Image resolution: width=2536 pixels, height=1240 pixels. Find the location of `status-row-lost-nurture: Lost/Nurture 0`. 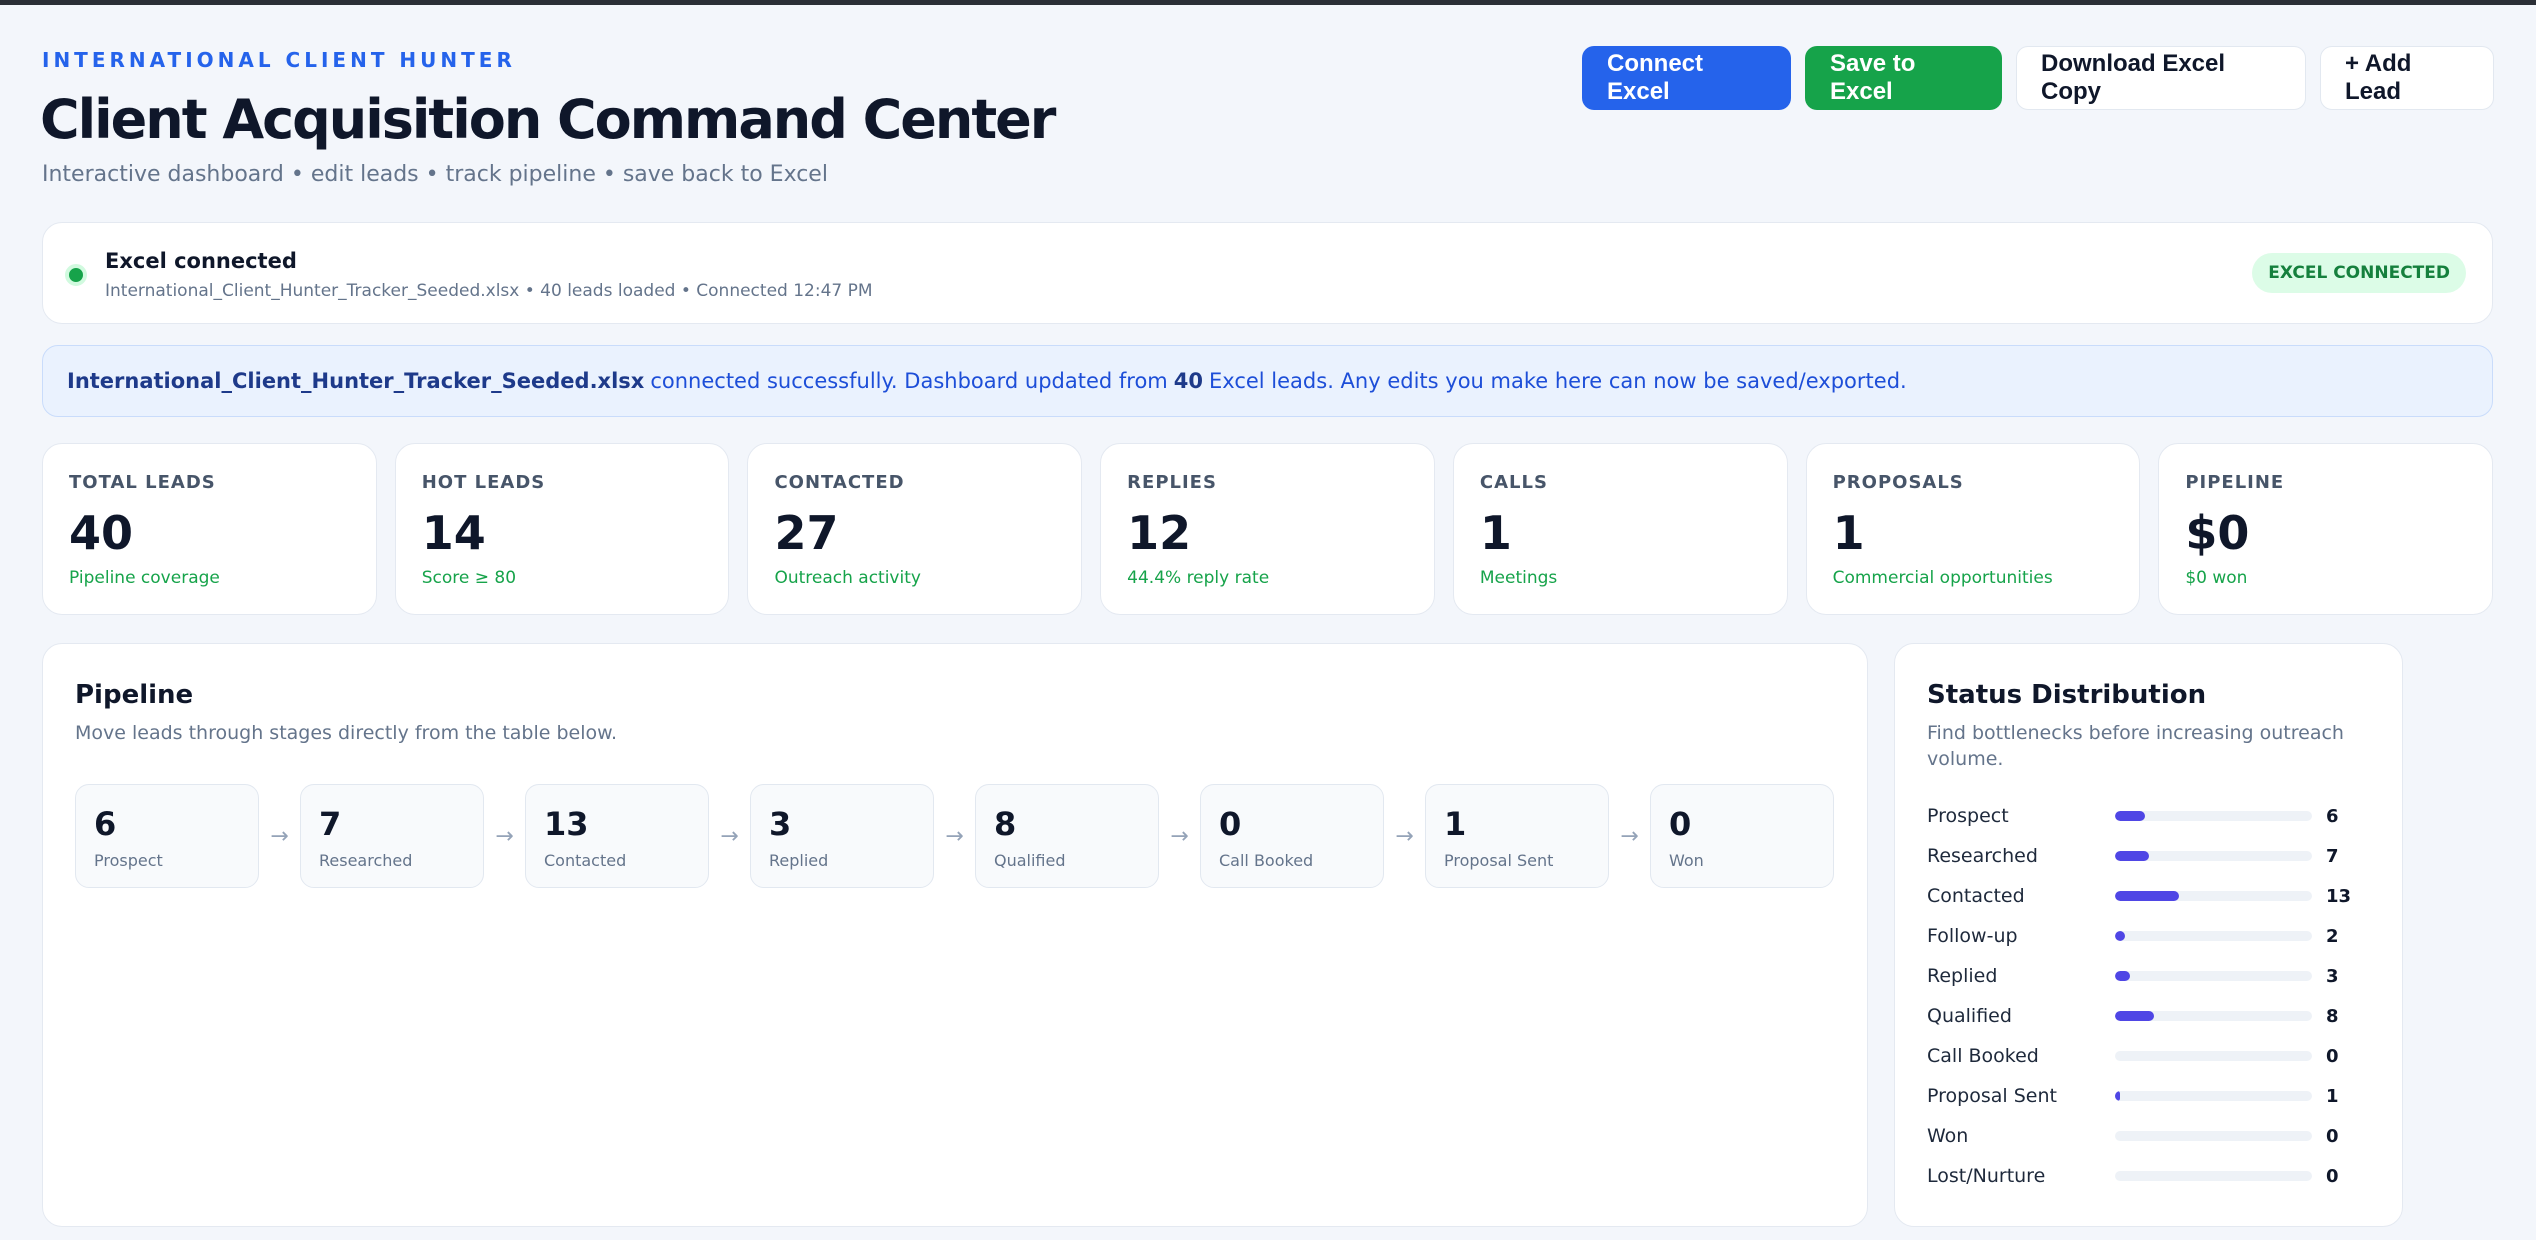

status-row-lost-nurture: Lost/Nurture 0 is located at coordinates (2157, 1176).